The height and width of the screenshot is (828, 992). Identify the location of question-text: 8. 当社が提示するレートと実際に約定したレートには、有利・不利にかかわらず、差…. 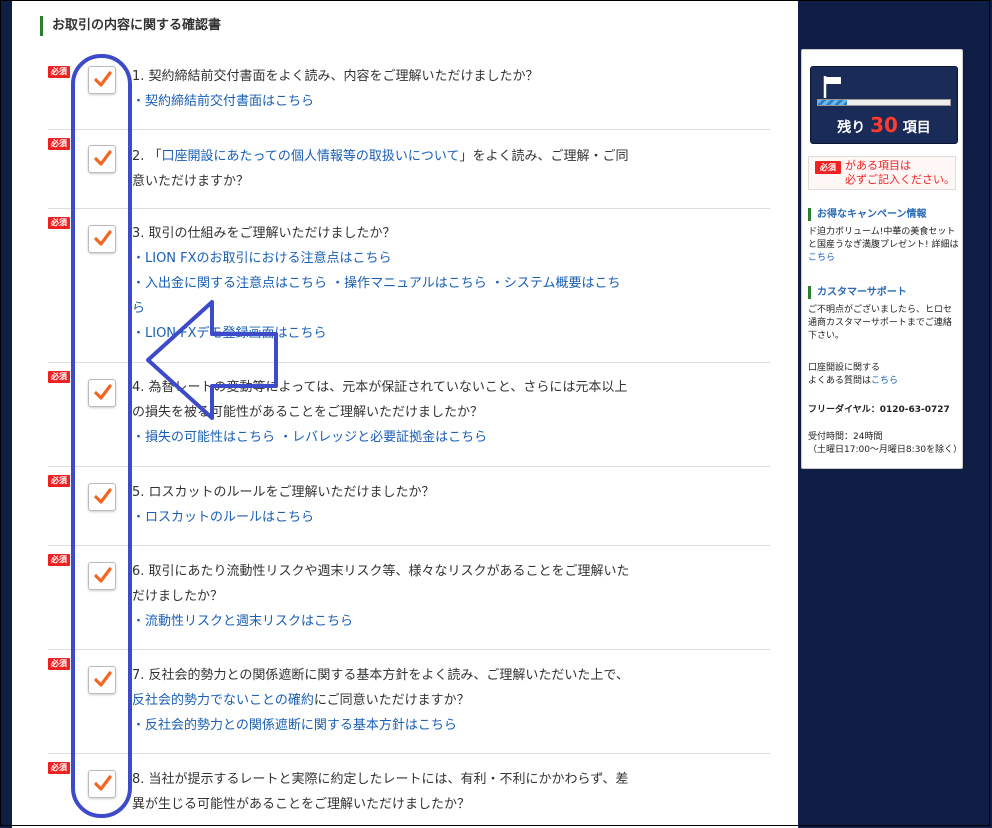
(380, 792).